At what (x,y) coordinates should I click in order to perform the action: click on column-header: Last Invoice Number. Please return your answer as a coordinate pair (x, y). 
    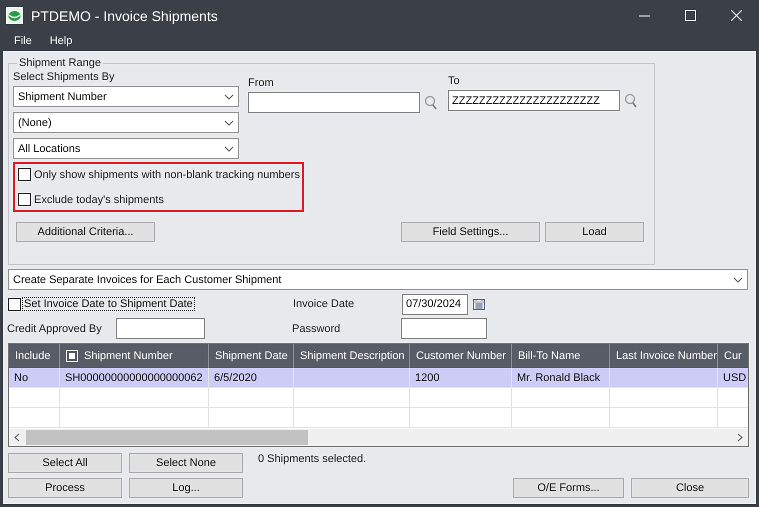
    Looking at the image, I should click on (666, 356).